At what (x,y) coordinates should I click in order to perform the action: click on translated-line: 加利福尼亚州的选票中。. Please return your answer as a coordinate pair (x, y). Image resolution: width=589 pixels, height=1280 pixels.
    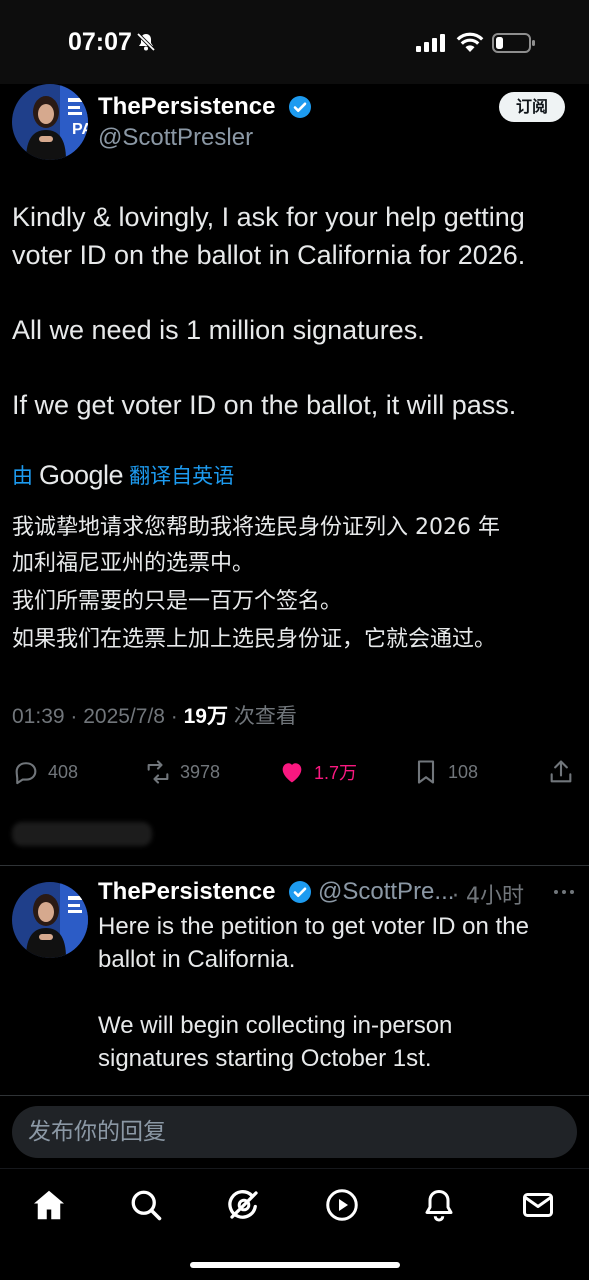
    Looking at the image, I should click on (133, 563).